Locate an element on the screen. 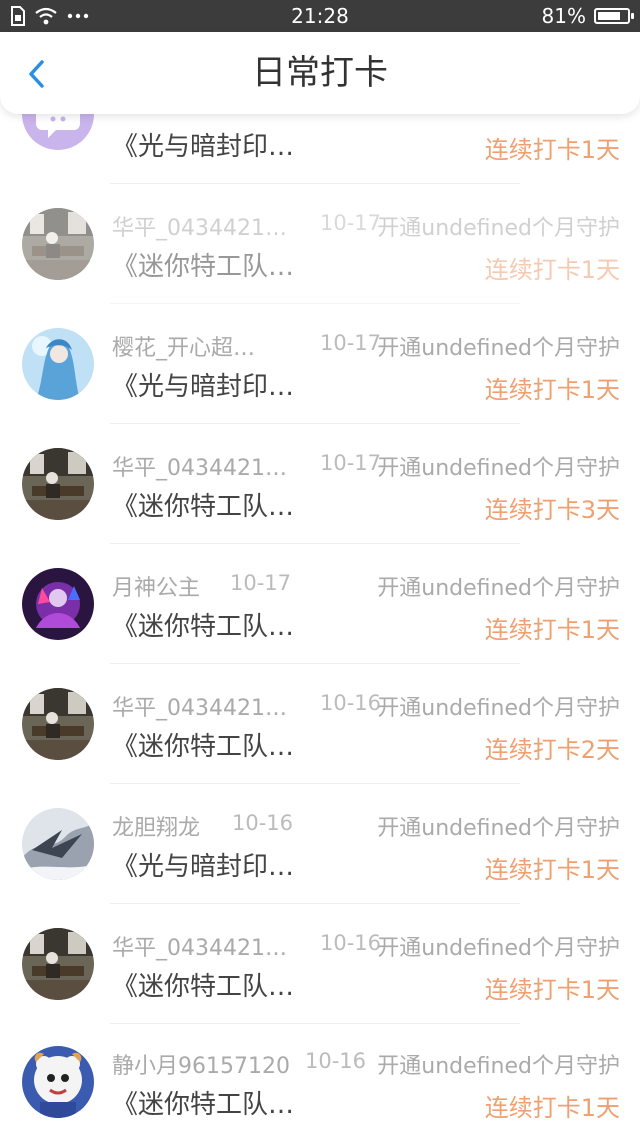 This screenshot has width=640, height=1144. anime-blue-avatar-icon is located at coordinates (58, 364).